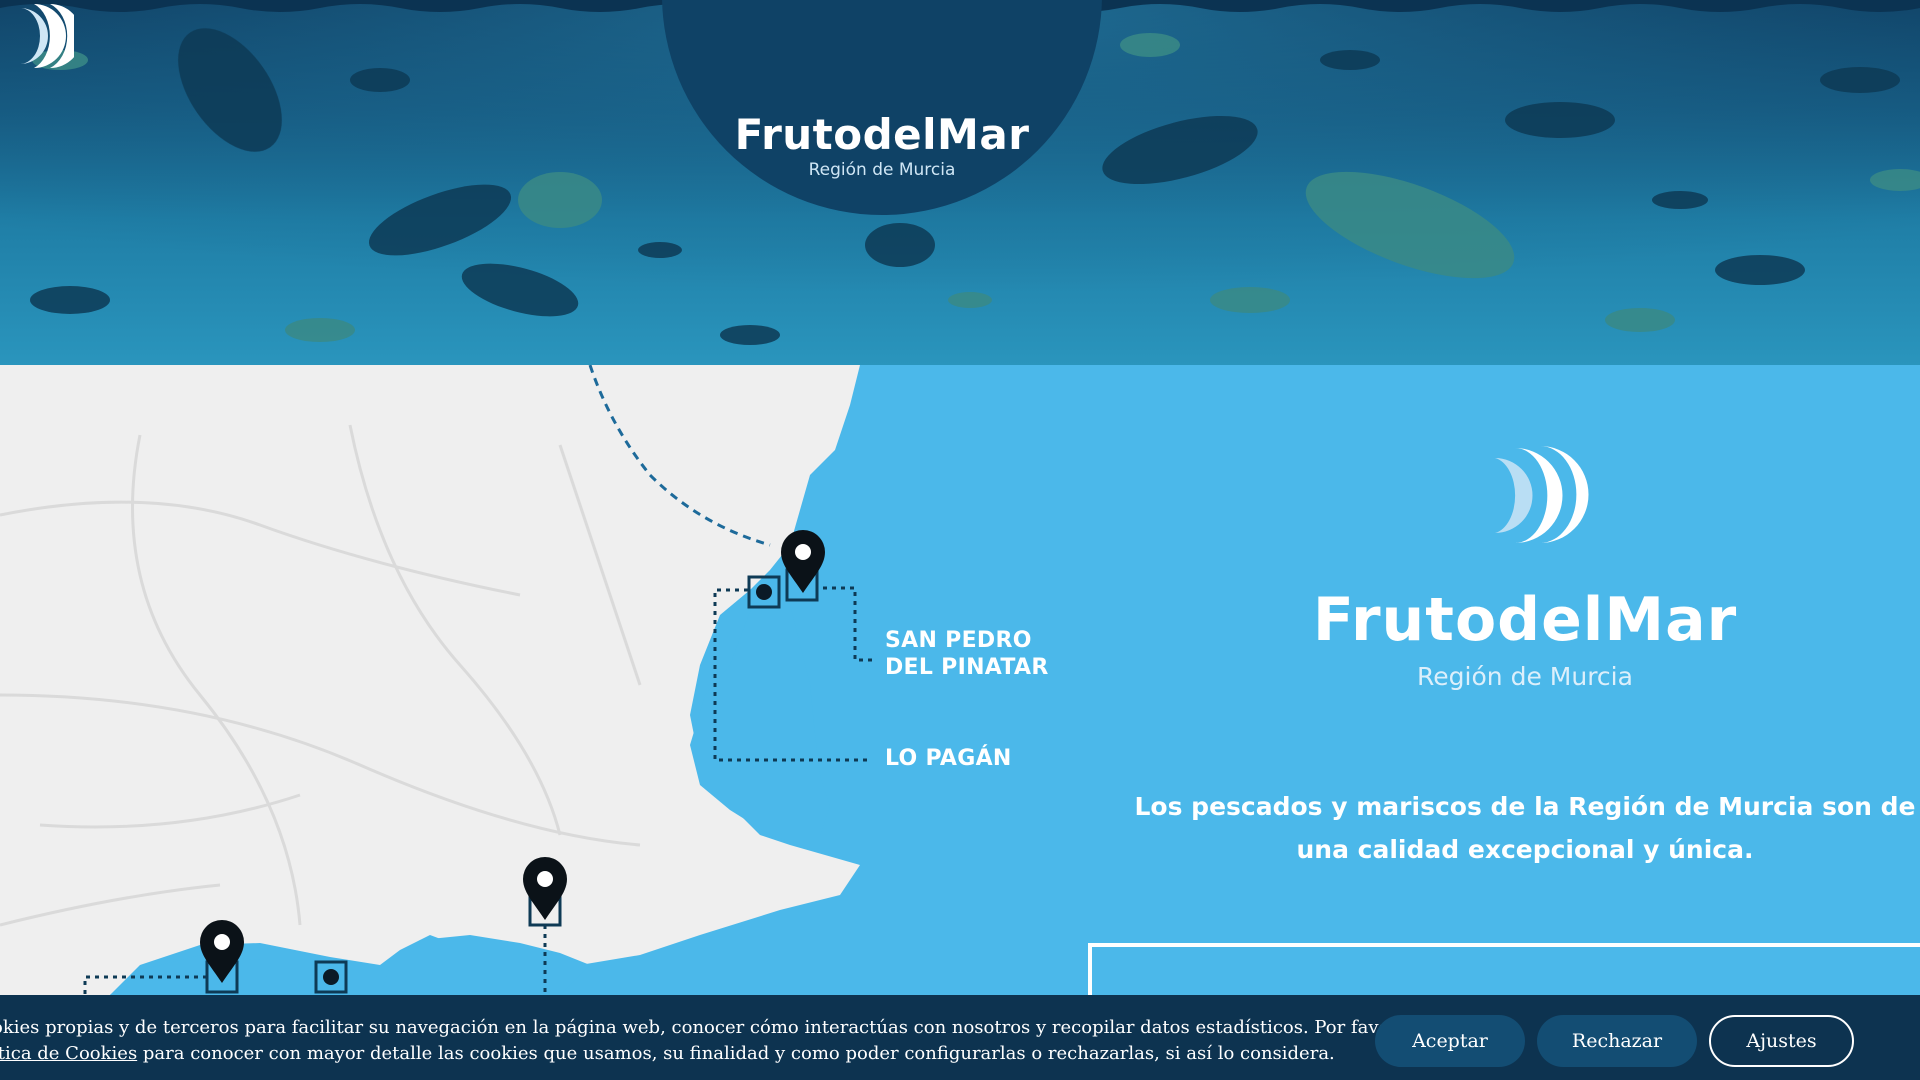 Image resolution: width=1920 pixels, height=1080 pixels. What do you see at coordinates (882, 134) in the screenshot?
I see `hero-brand-name: FrutodelMar` at bounding box center [882, 134].